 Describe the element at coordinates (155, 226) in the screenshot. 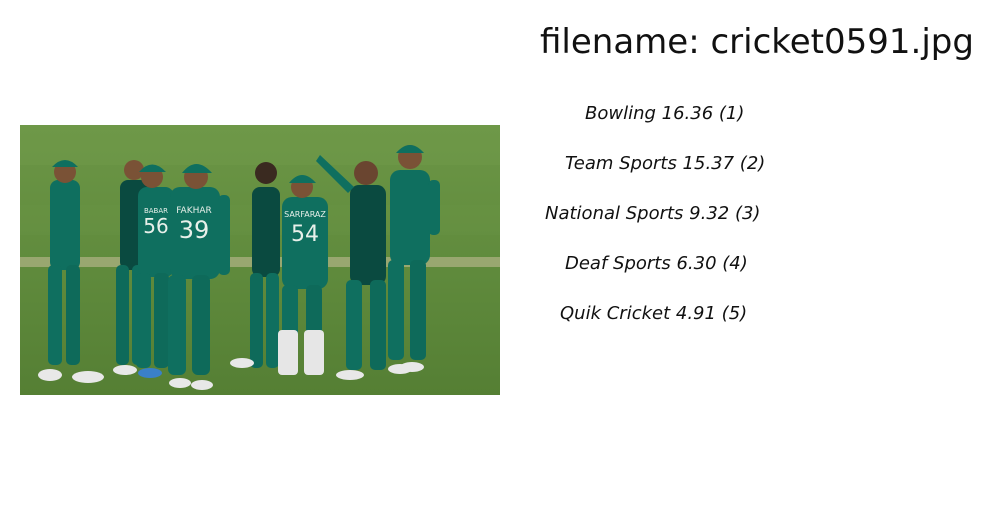

I see `svg-text: 56` at that location.